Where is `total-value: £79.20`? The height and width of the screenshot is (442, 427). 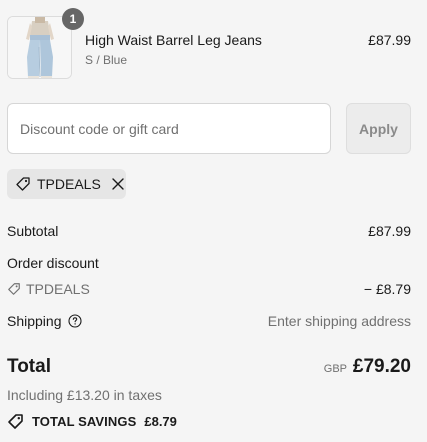
total-value: £79.20 is located at coordinates (381, 366).